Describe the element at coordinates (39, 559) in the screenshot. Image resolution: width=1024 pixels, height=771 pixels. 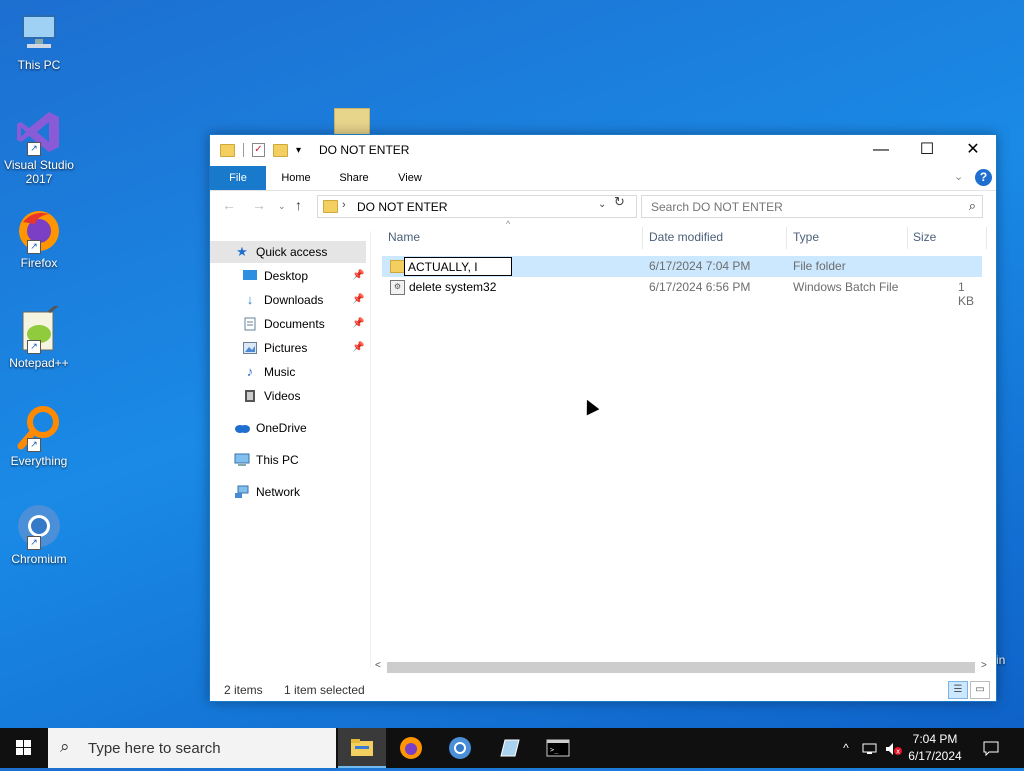
I see `desktop-icon-label: Chromium` at that location.